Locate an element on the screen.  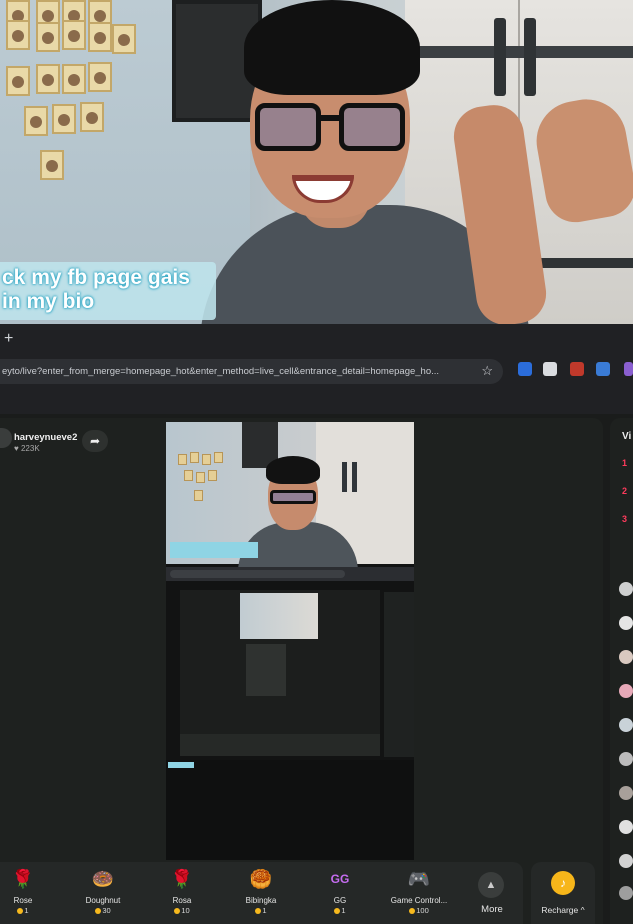
nested-webcam is located at coordinates (290, 497).